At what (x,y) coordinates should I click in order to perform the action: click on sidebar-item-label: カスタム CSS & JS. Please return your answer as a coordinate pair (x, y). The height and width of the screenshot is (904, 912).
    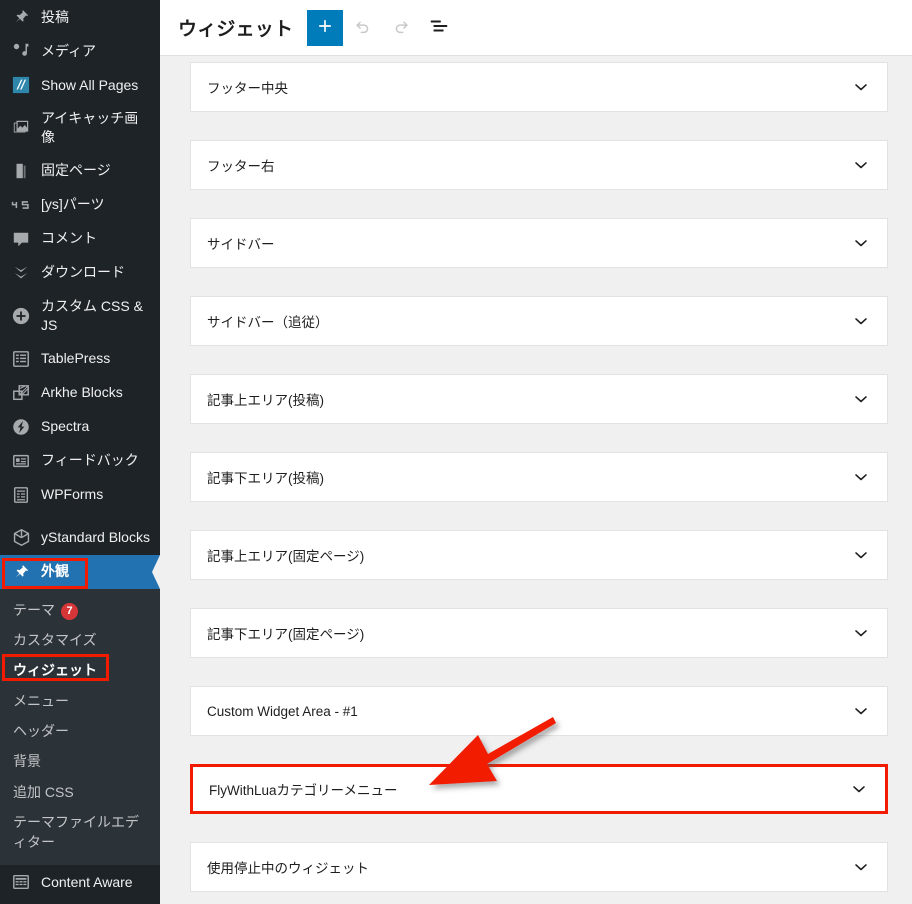
    Looking at the image, I should click on (92, 315).